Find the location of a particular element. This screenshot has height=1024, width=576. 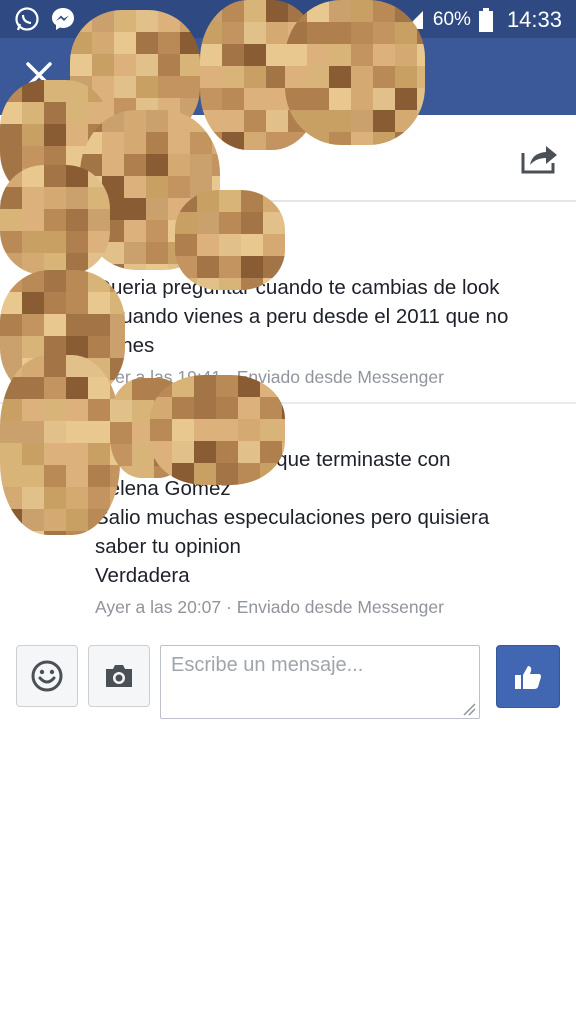

like-button is located at coordinates (528, 676).